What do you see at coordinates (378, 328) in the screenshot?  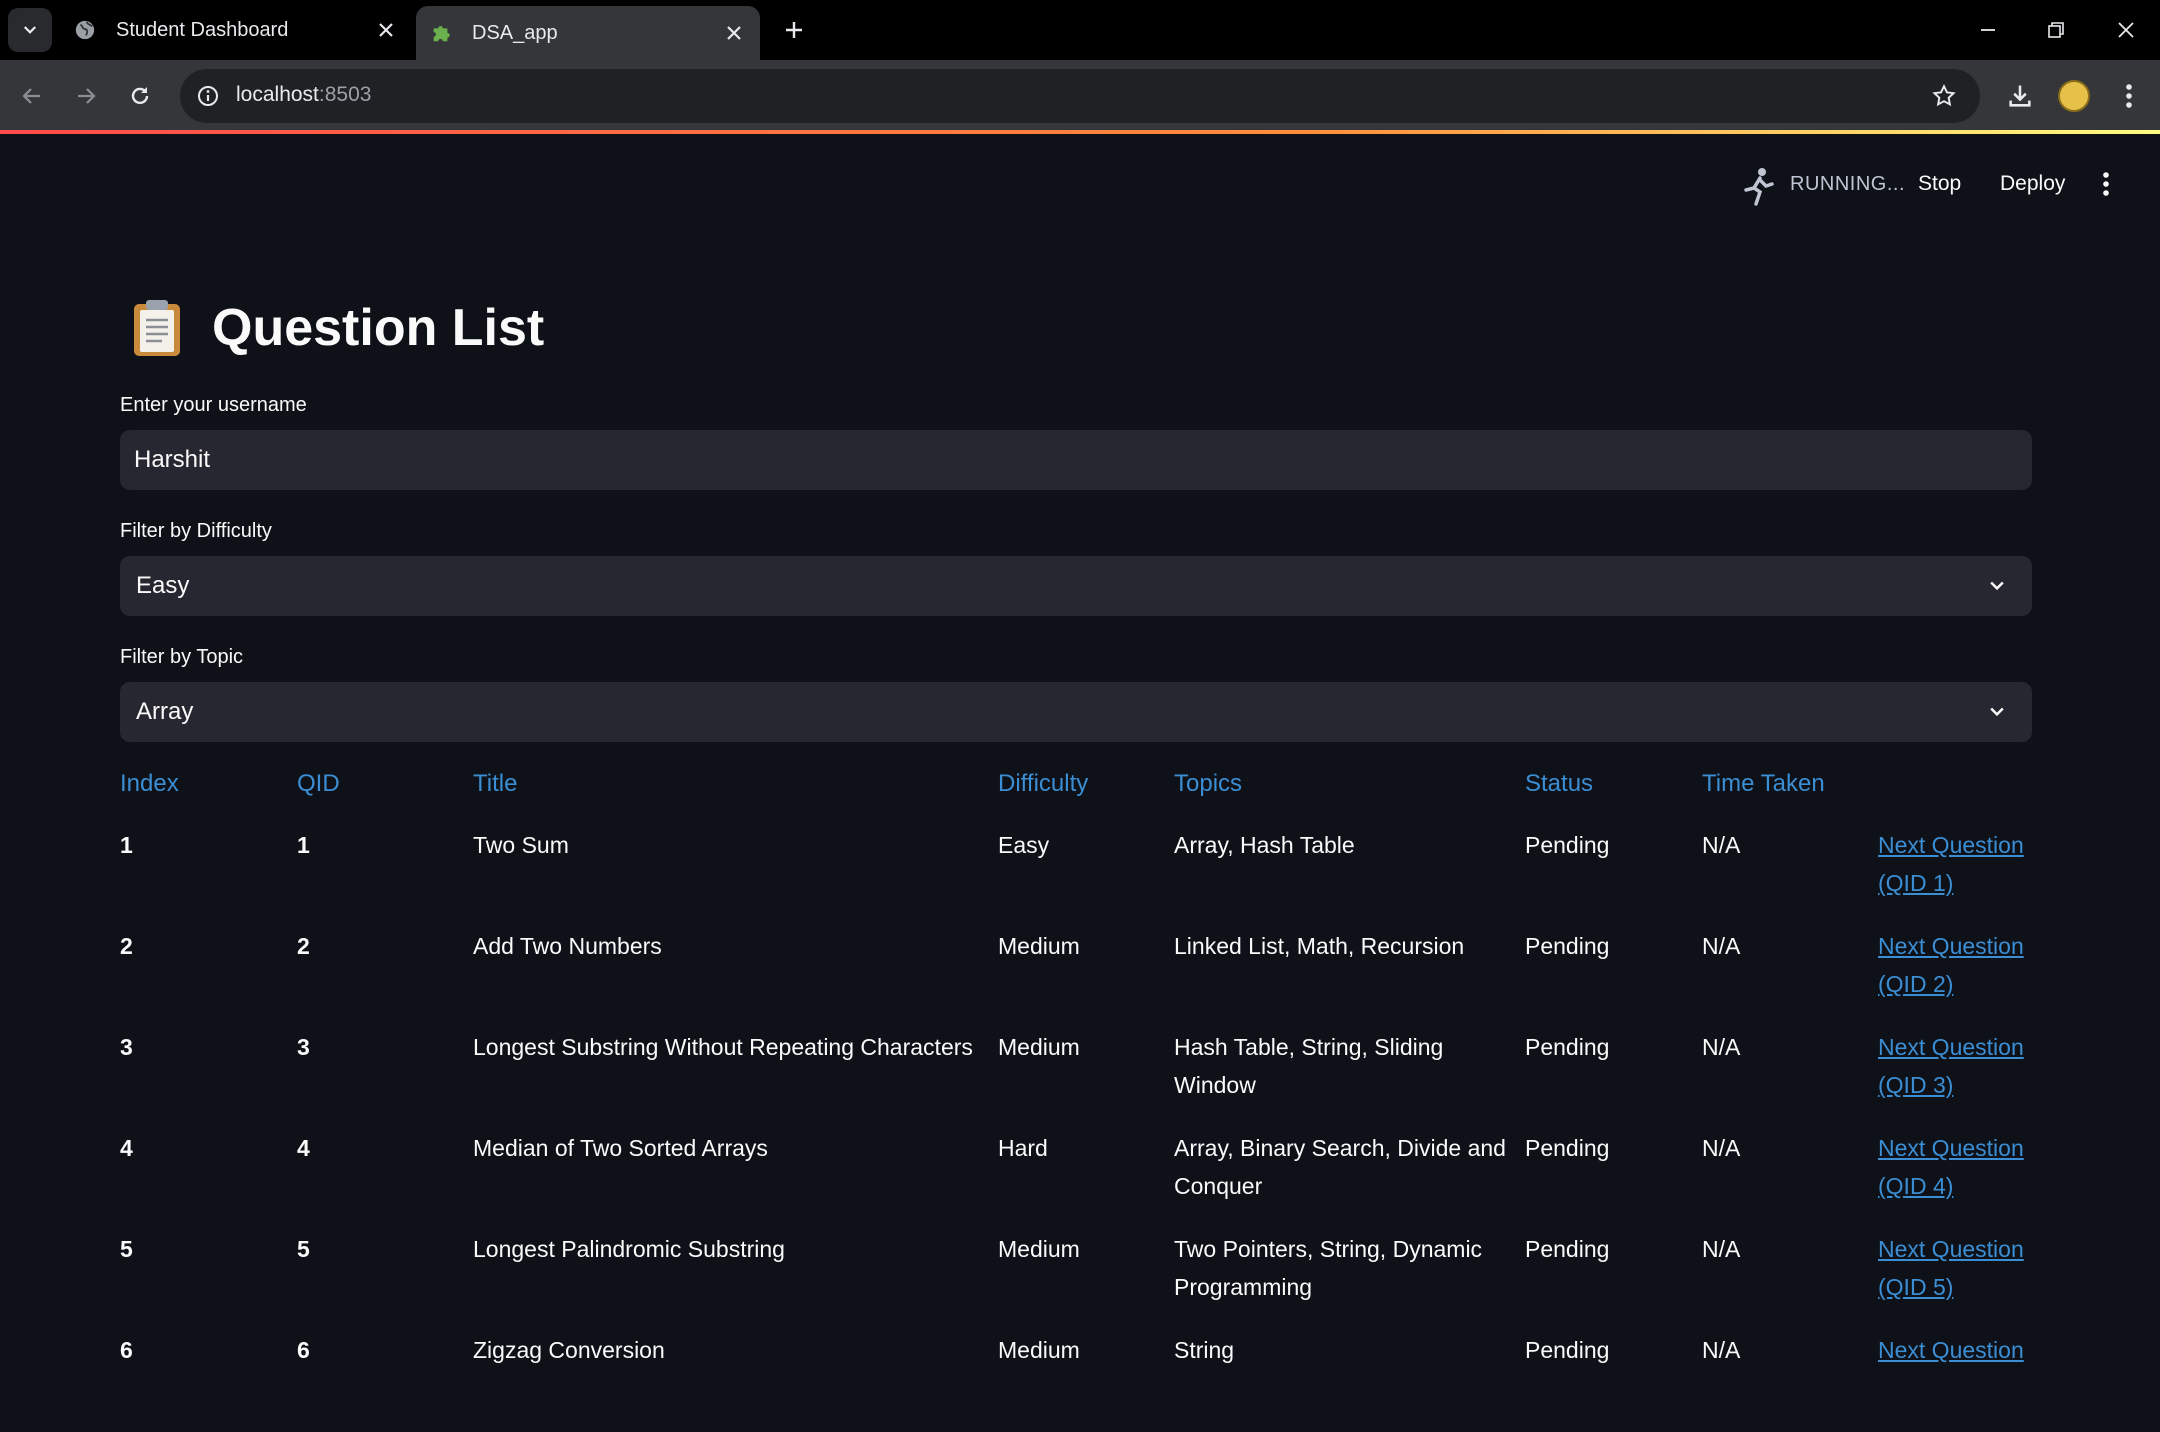 I see `page-title: Question List` at bounding box center [378, 328].